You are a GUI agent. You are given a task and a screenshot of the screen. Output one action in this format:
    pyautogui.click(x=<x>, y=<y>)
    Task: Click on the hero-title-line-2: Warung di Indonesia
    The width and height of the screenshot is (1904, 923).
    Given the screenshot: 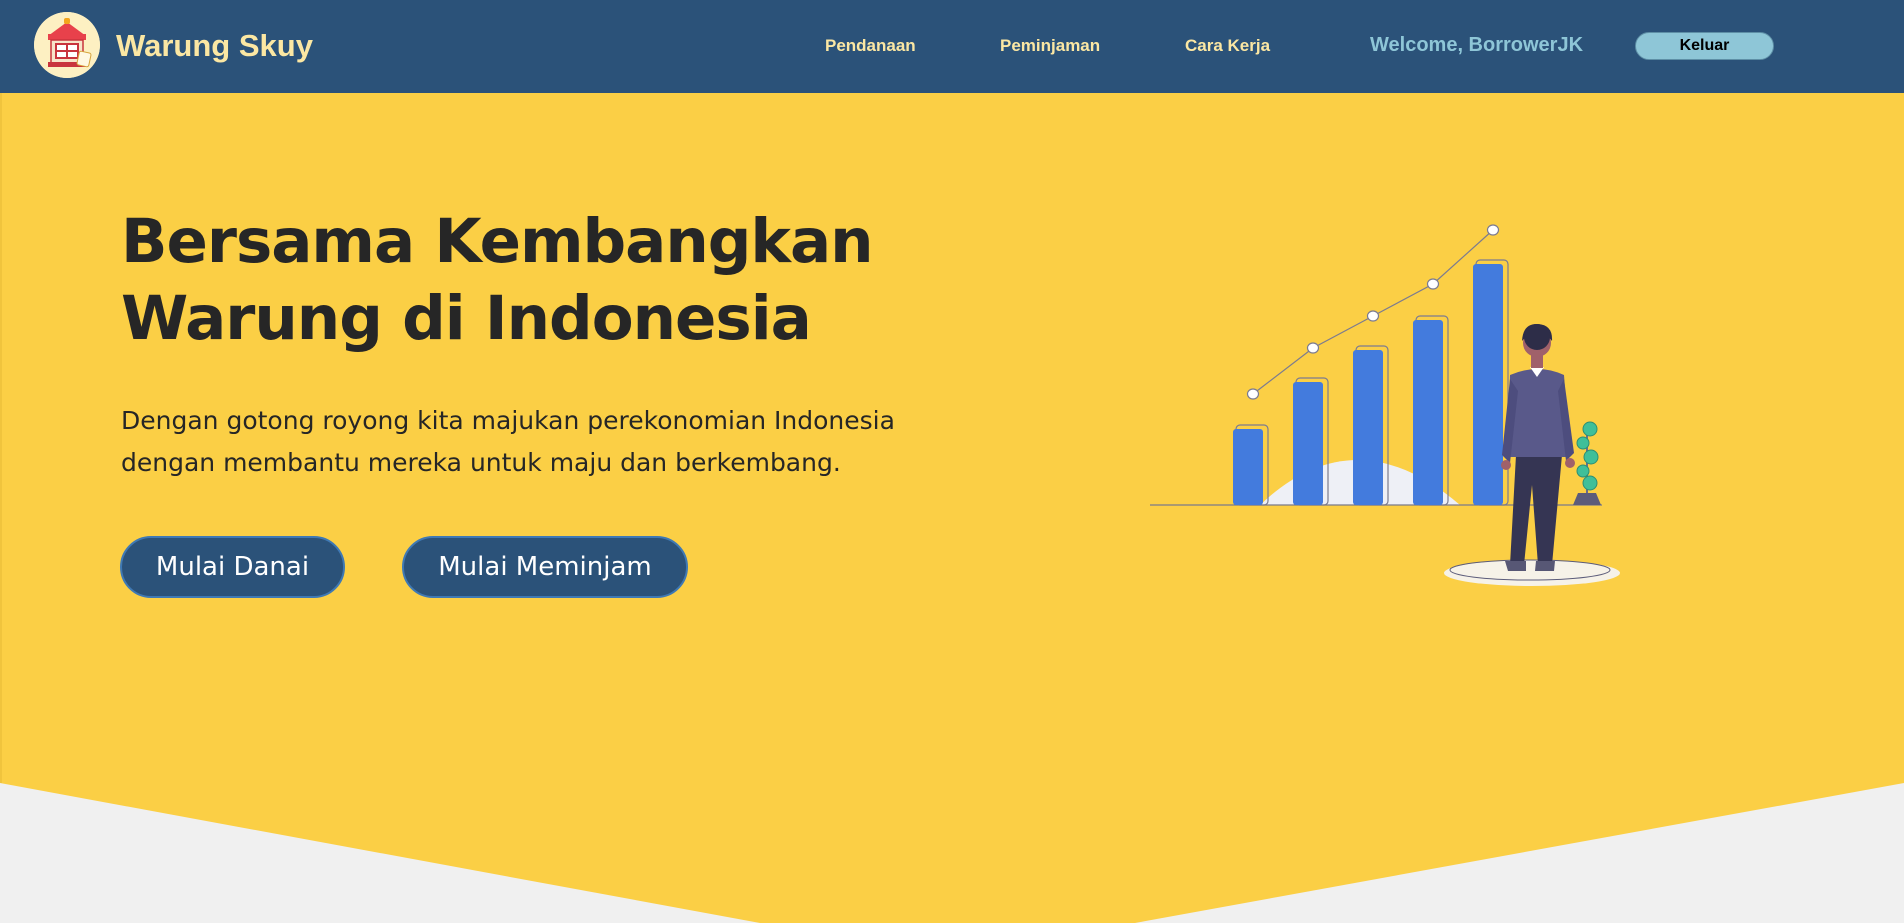 What is the action you would take?
    pyautogui.click(x=466, y=318)
    